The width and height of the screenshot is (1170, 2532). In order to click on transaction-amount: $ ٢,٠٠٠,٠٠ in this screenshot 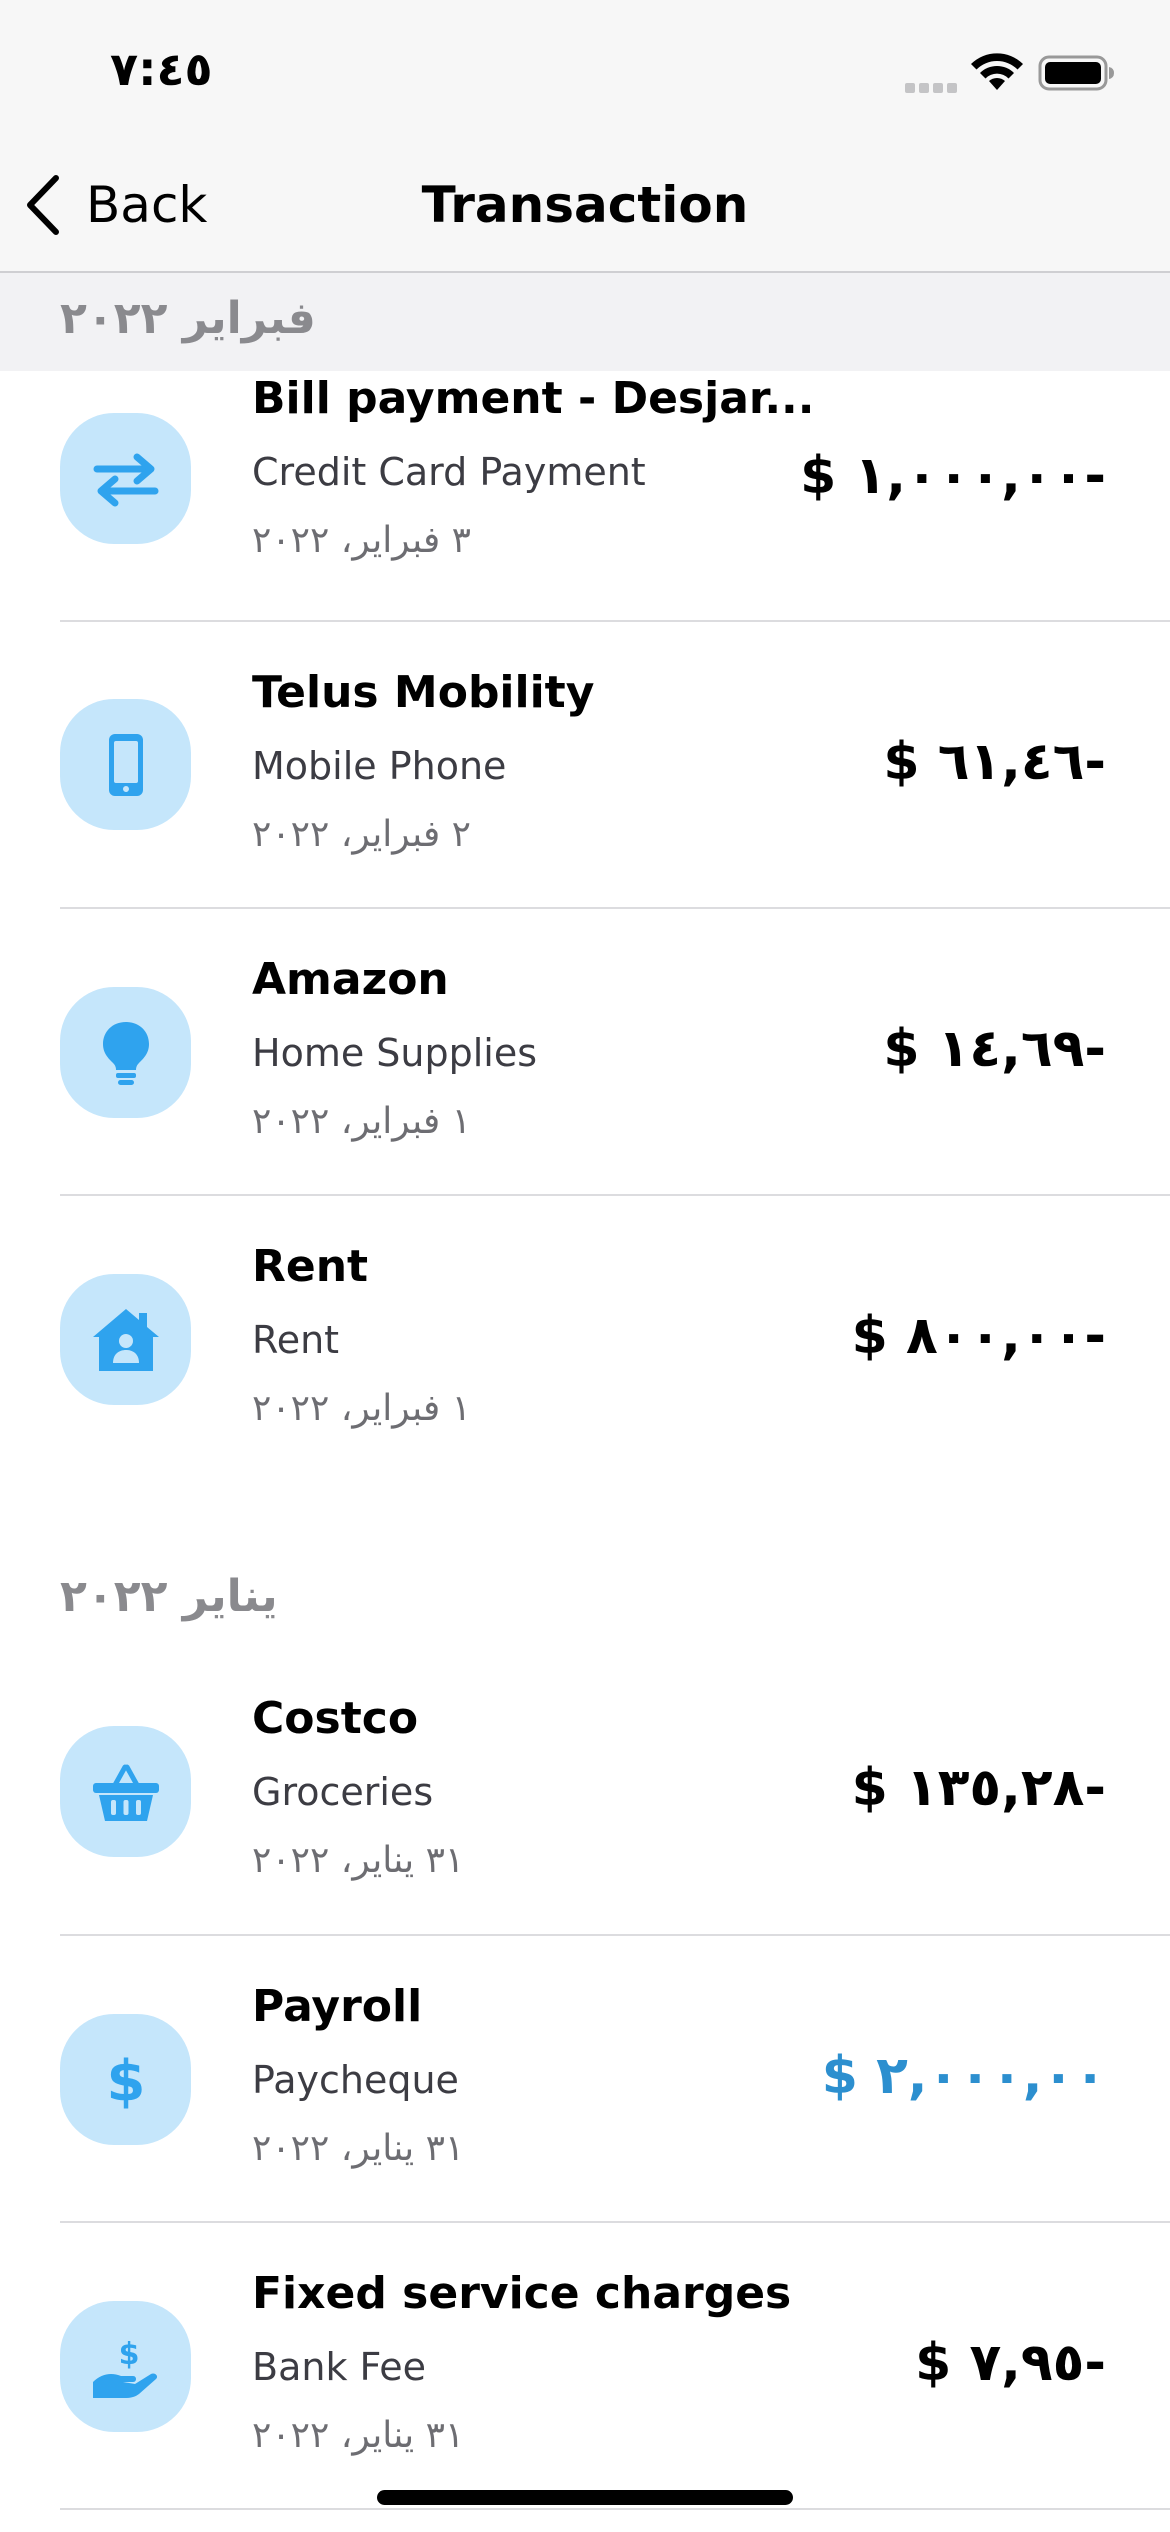, I will do `click(963, 2076)`.